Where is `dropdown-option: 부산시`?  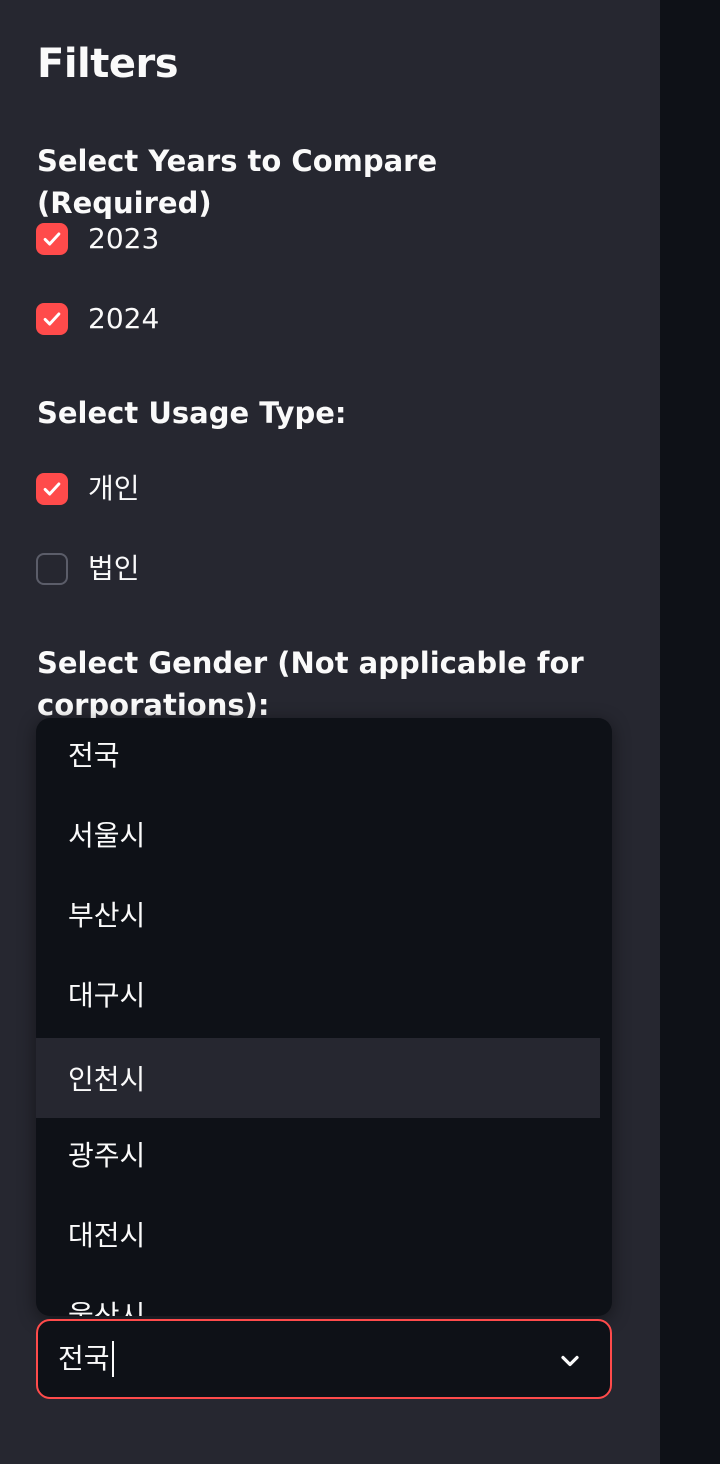 dropdown-option: 부산시 is located at coordinates (318, 914).